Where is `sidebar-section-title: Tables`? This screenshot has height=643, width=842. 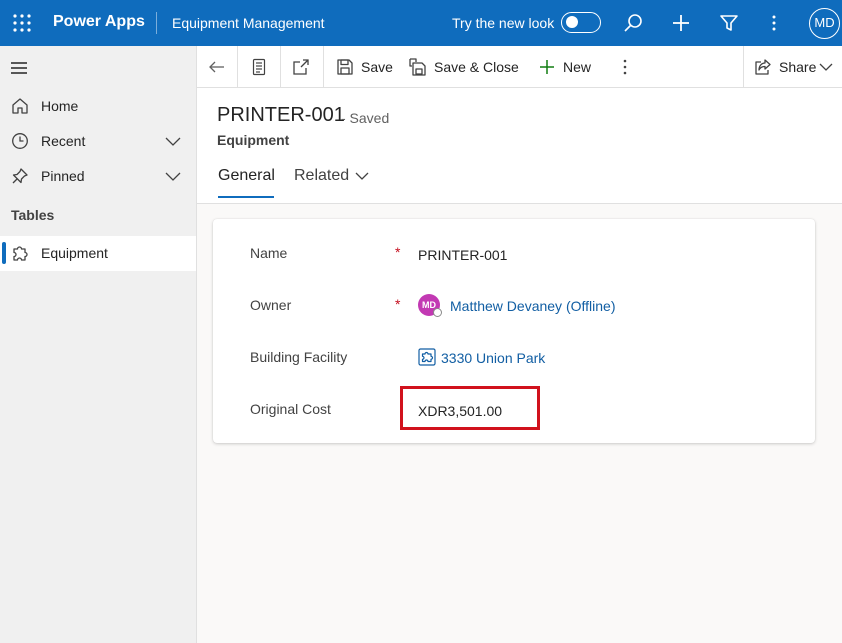 sidebar-section-title: Tables is located at coordinates (33, 215).